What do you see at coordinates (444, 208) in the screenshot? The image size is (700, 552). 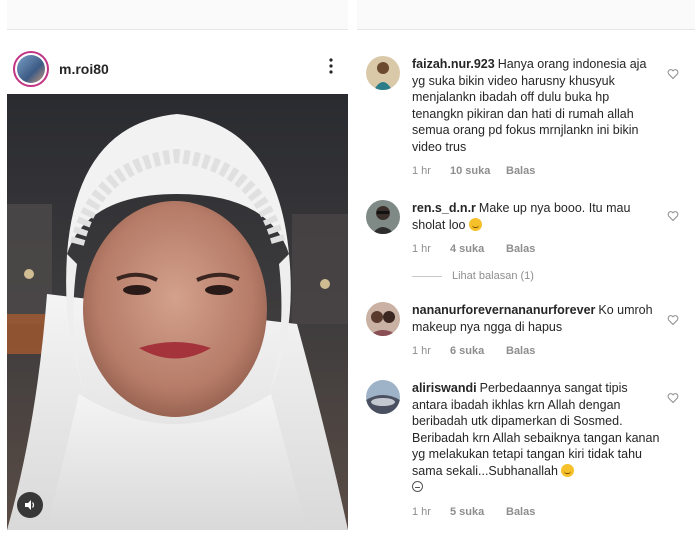 I see `comment-username: ren.s_d.n.r` at bounding box center [444, 208].